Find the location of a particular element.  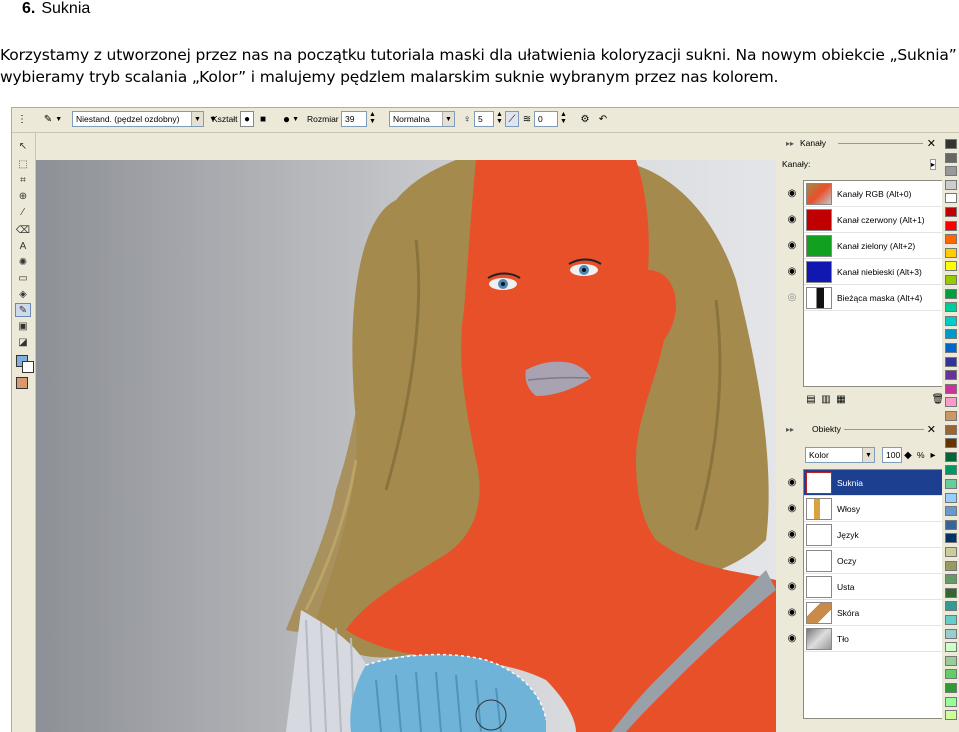

feather-spinner: ▲ ▼ is located at coordinates (563, 119).